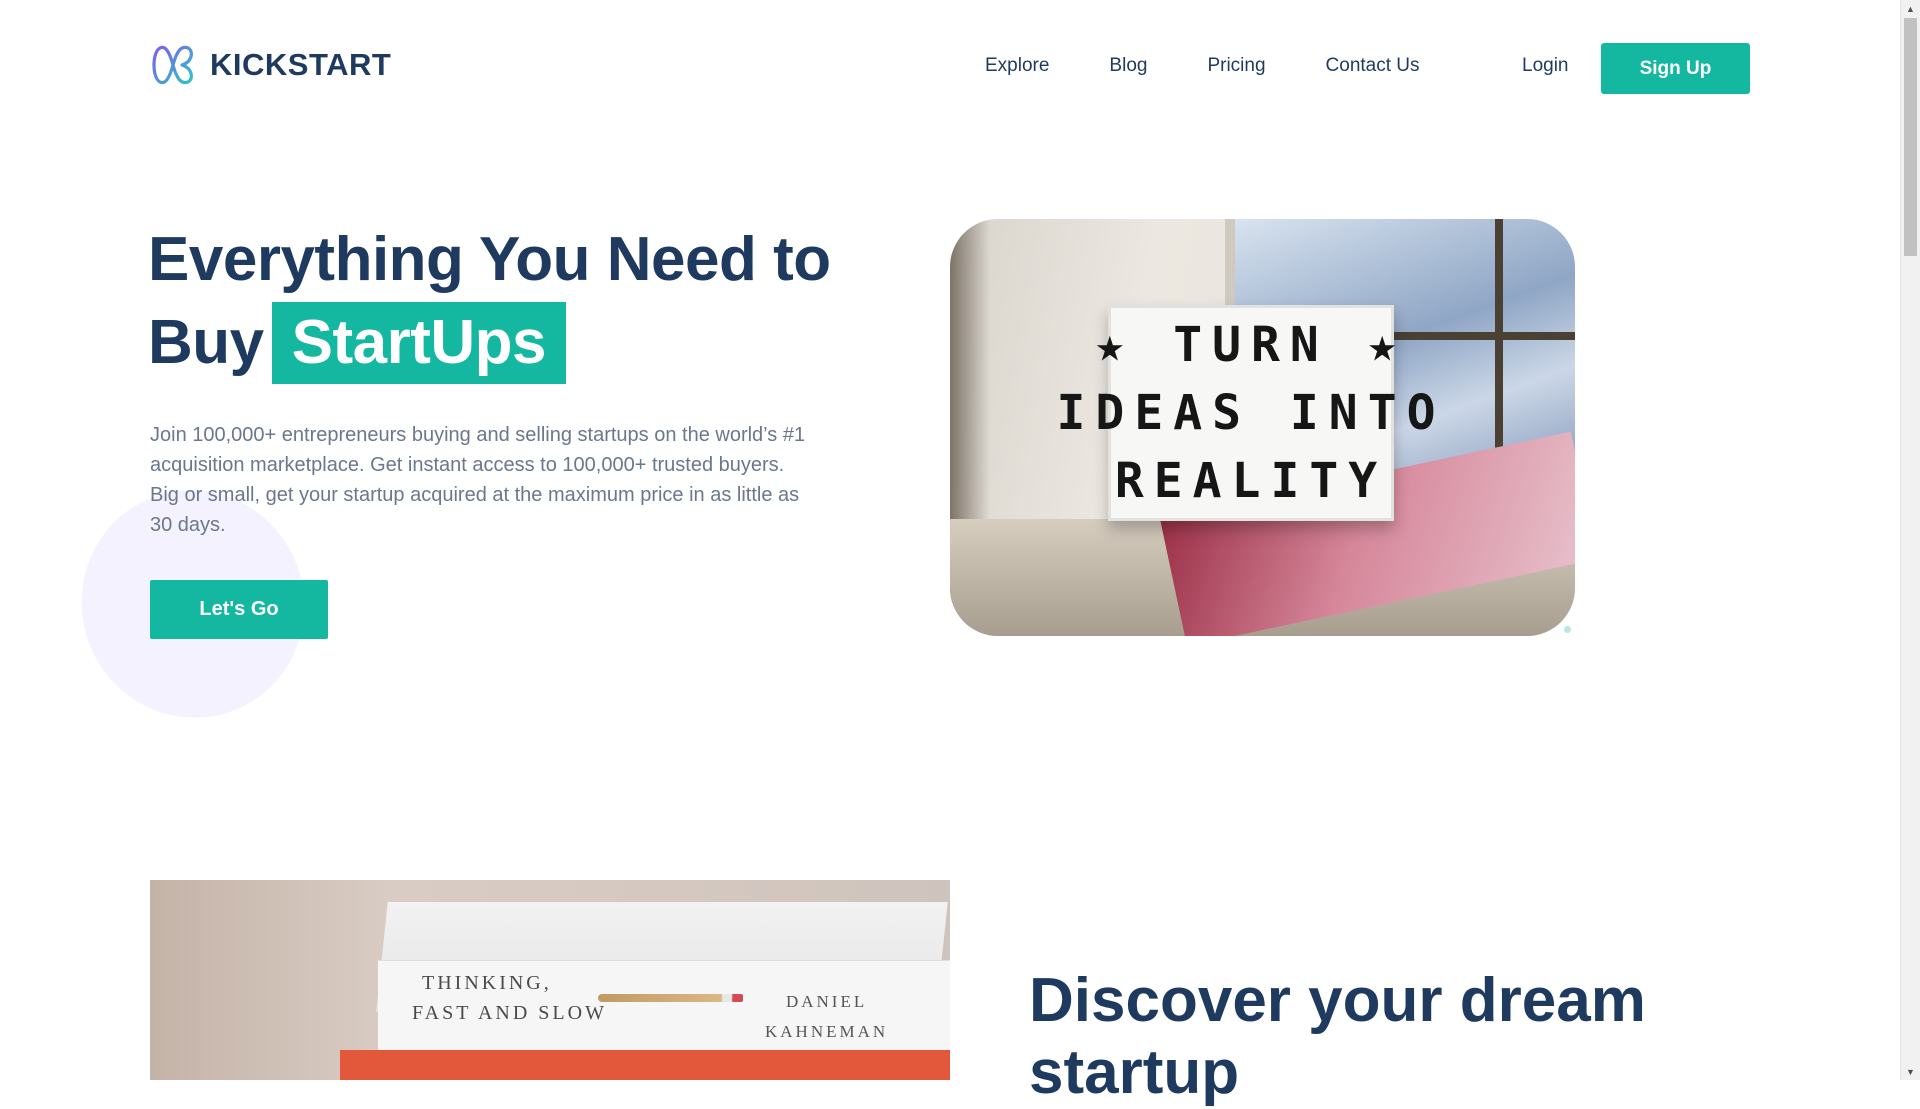  I want to click on scroll-up-arrow-icon: ▲, so click(1910, 8).